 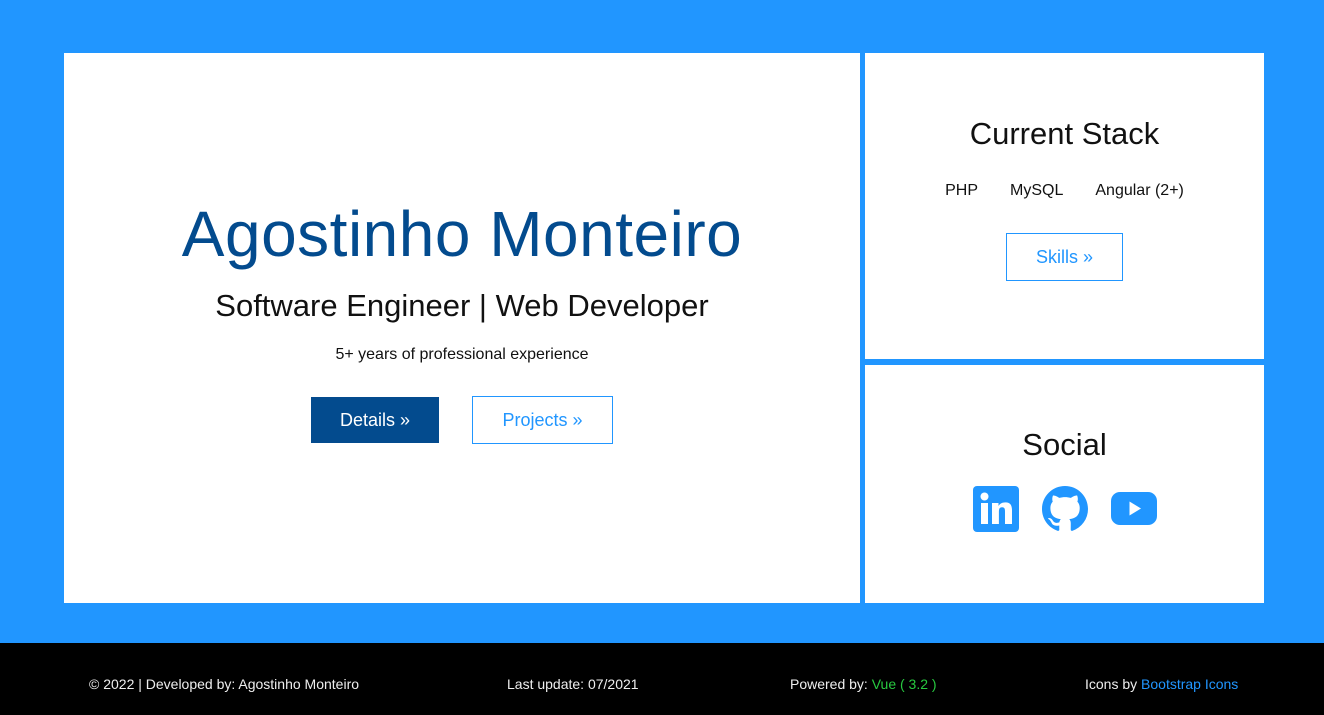 What do you see at coordinates (1113, 684) in the screenshot?
I see `footer-icons-label: Icons by` at bounding box center [1113, 684].